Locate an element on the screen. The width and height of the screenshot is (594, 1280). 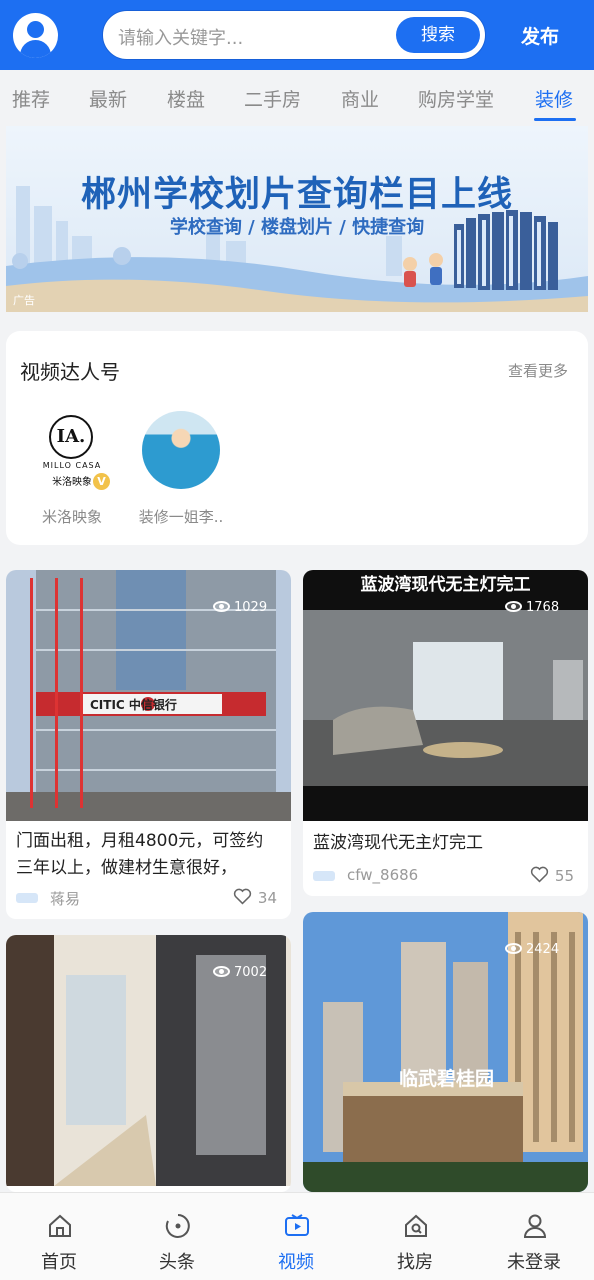
card-meta: cfw_8686 55 is located at coordinates (443, 877).